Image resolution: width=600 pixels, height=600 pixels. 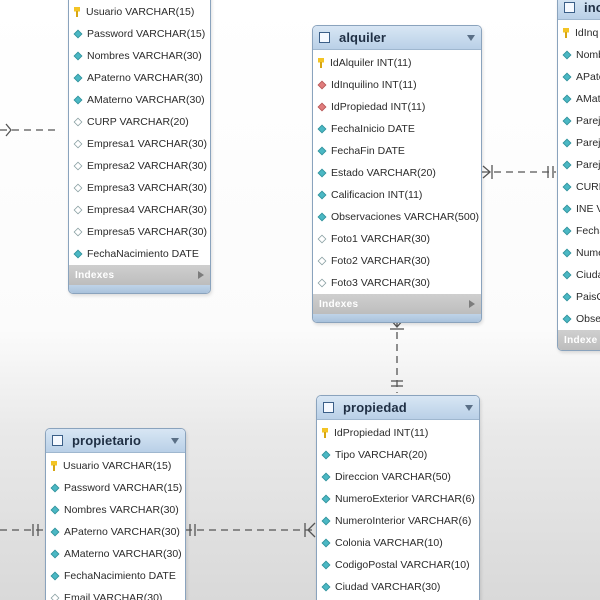 What do you see at coordinates (397, 356) in the screenshot?
I see `relationship-alquiler-propiedad` at bounding box center [397, 356].